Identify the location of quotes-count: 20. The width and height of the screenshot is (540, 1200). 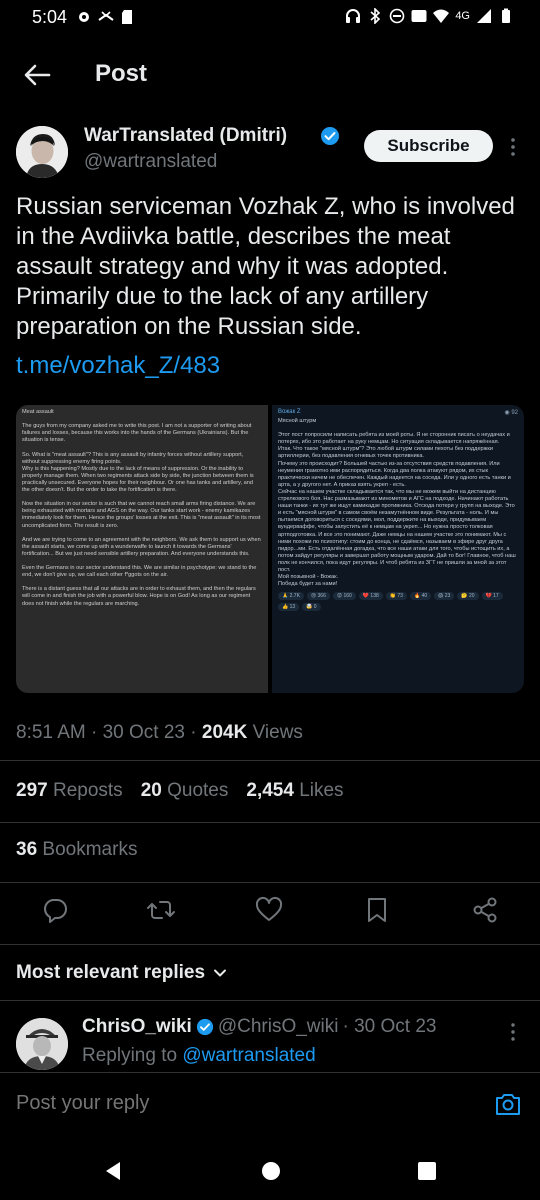
(151, 790).